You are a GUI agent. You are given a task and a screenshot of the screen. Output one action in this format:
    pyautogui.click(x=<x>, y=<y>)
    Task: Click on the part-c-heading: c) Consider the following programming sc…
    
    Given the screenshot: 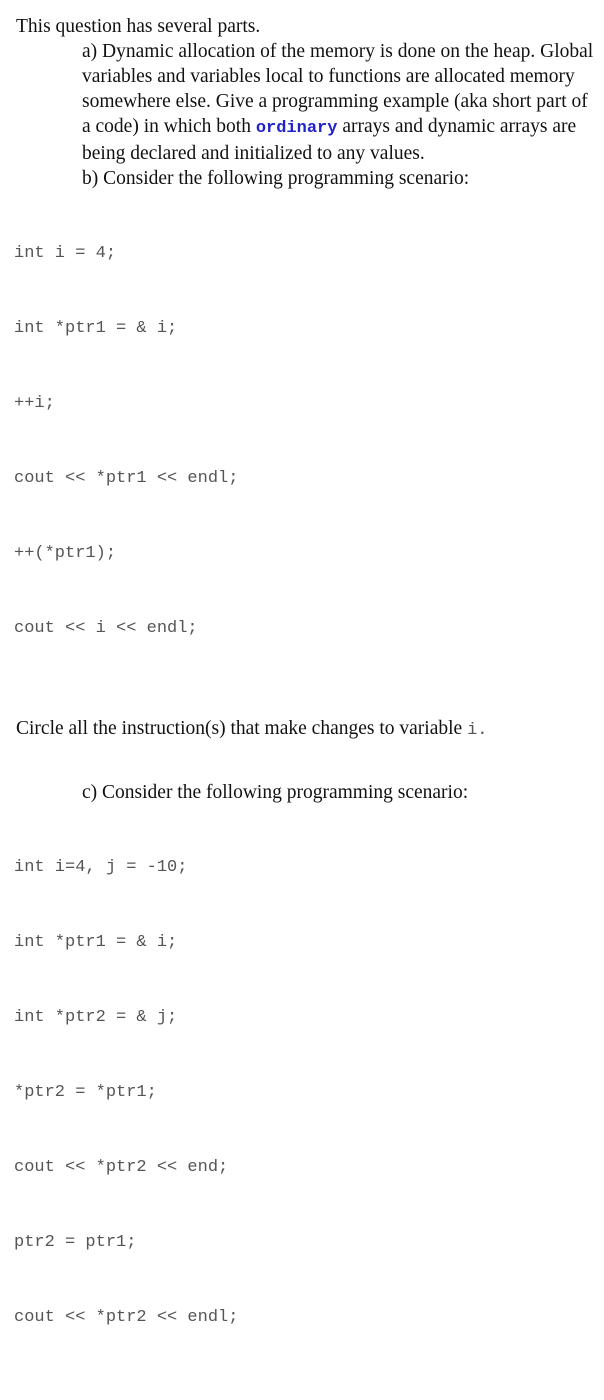 What is the action you would take?
    pyautogui.click(x=275, y=792)
    